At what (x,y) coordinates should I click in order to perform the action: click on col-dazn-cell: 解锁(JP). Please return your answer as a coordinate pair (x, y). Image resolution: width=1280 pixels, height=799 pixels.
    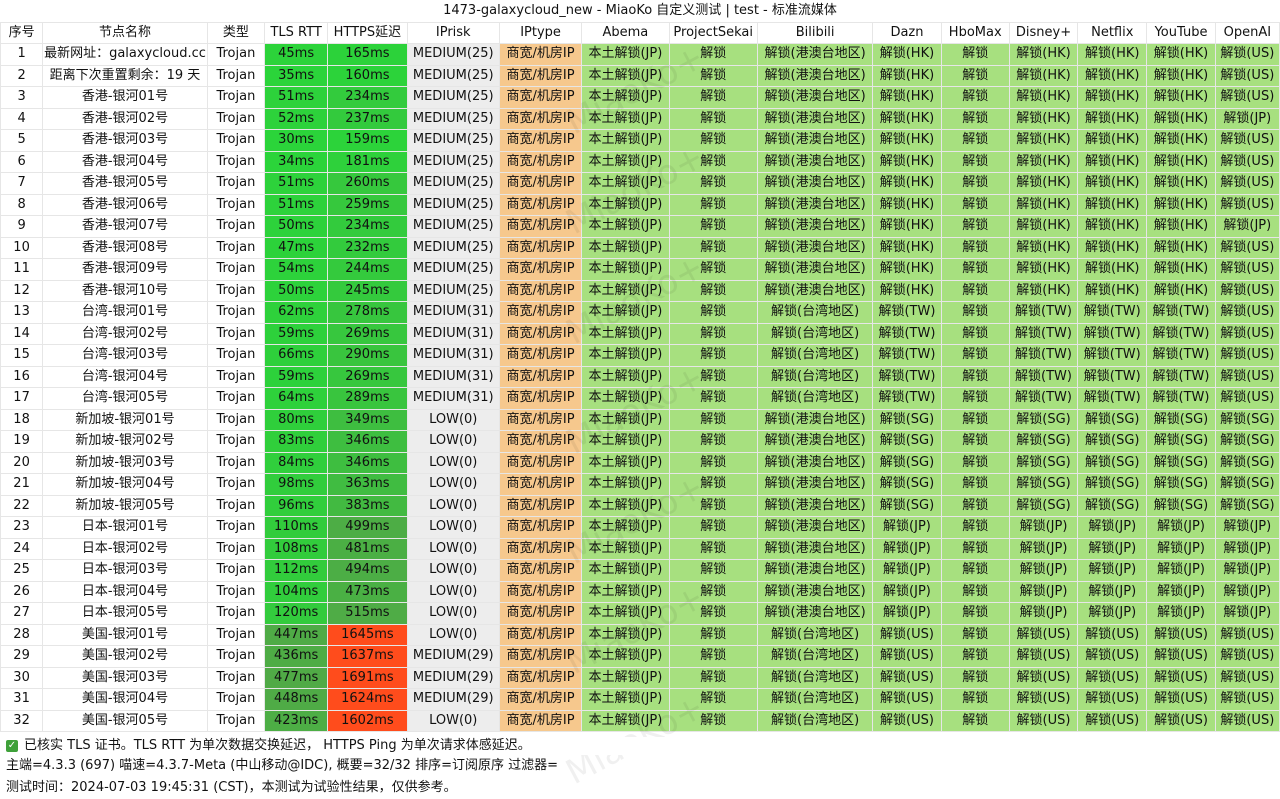
    Looking at the image, I should click on (907, 548).